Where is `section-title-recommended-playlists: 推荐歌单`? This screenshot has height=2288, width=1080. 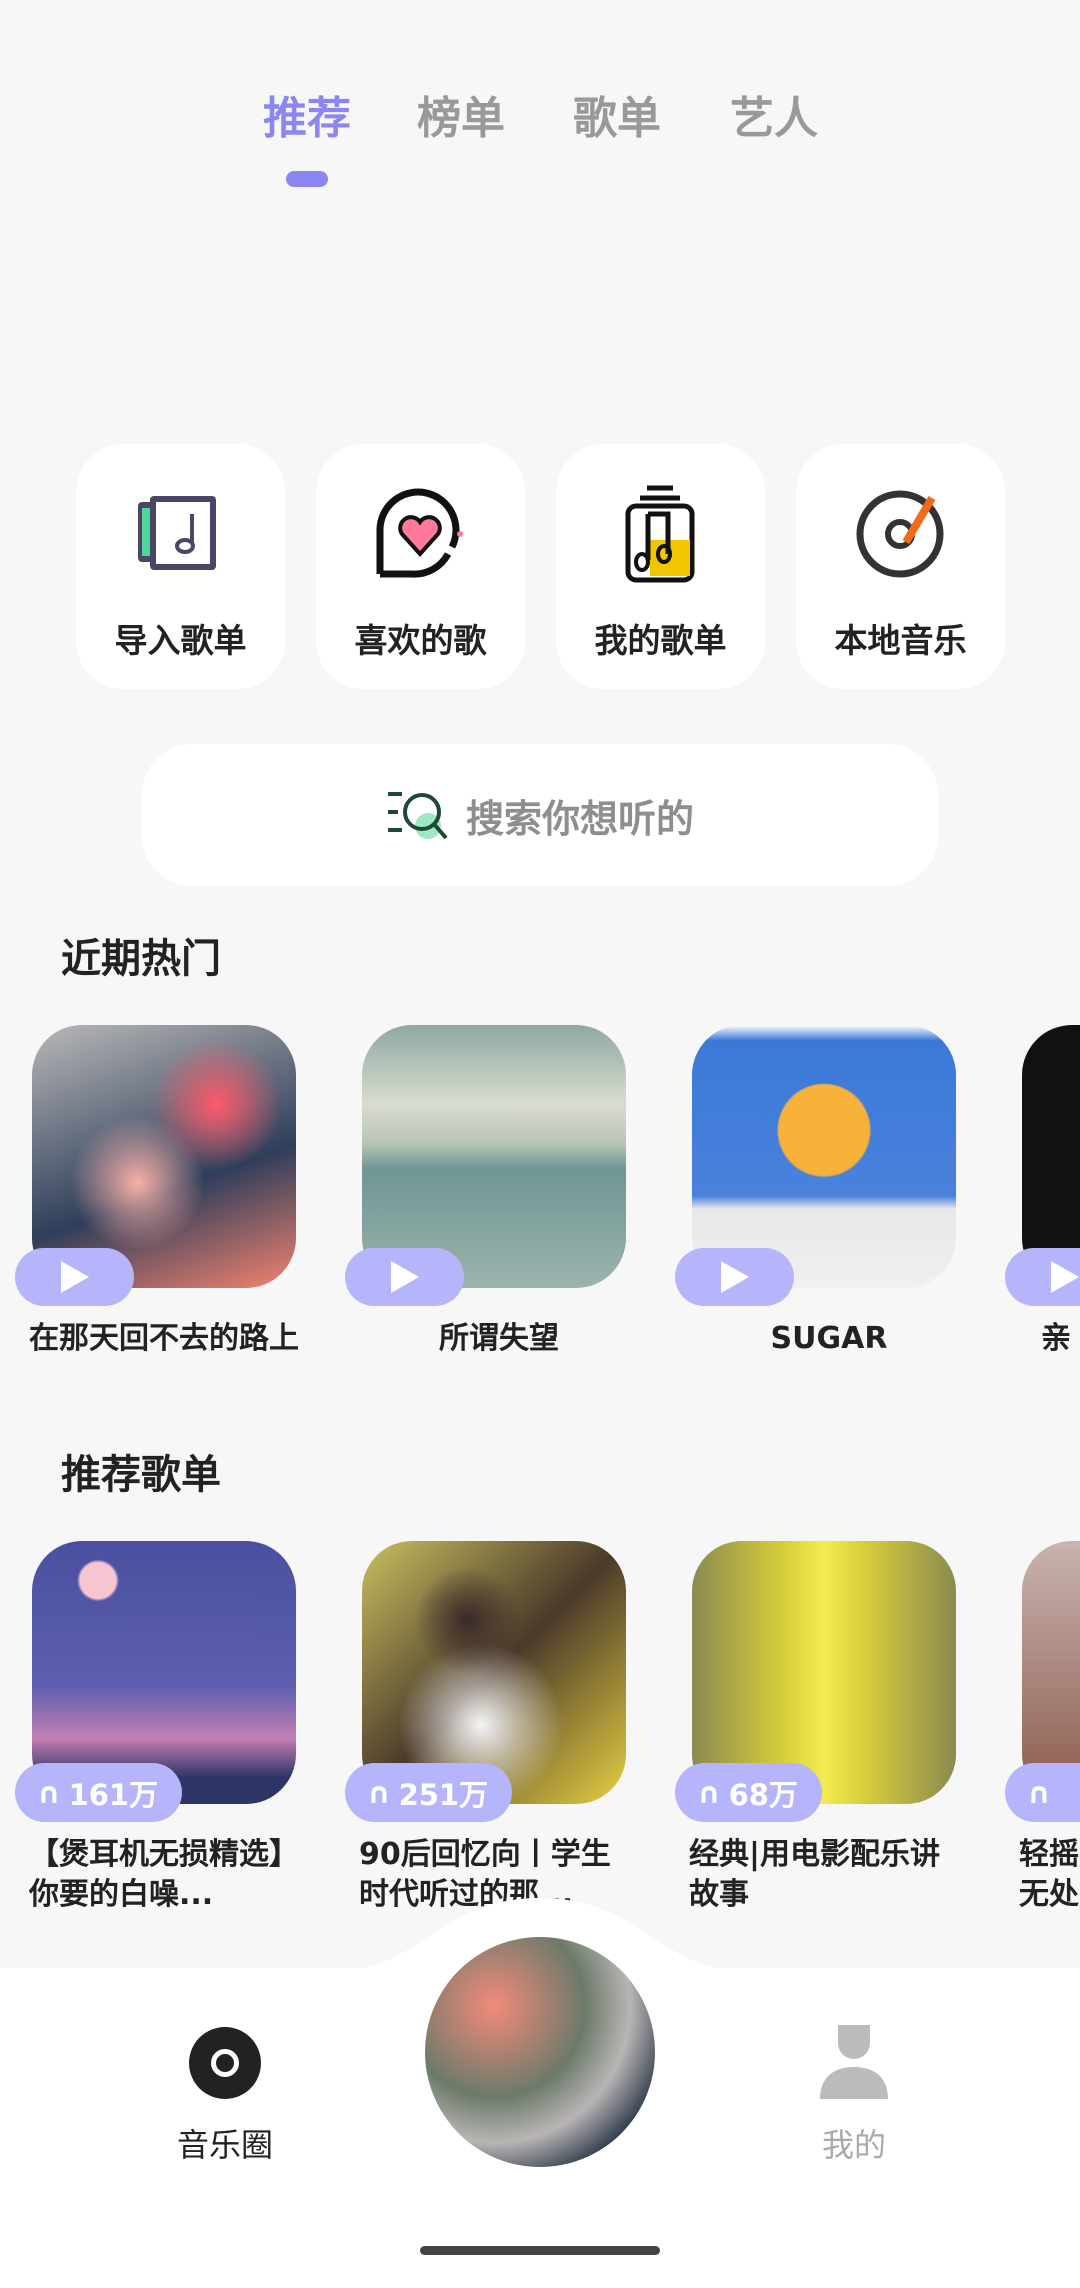
section-title-recommended-playlists: 推荐歌单 is located at coordinates (141, 1475).